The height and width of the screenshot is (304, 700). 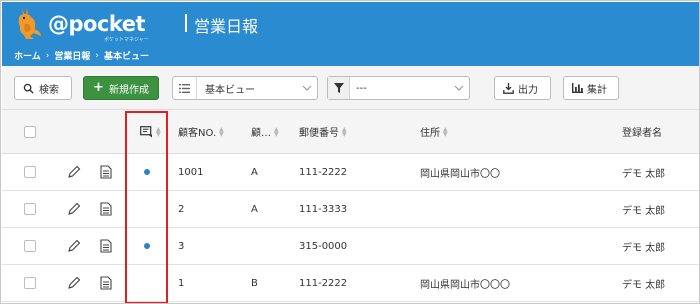 I want to click on breadcrumb-app: 営業日報, so click(x=72, y=55).